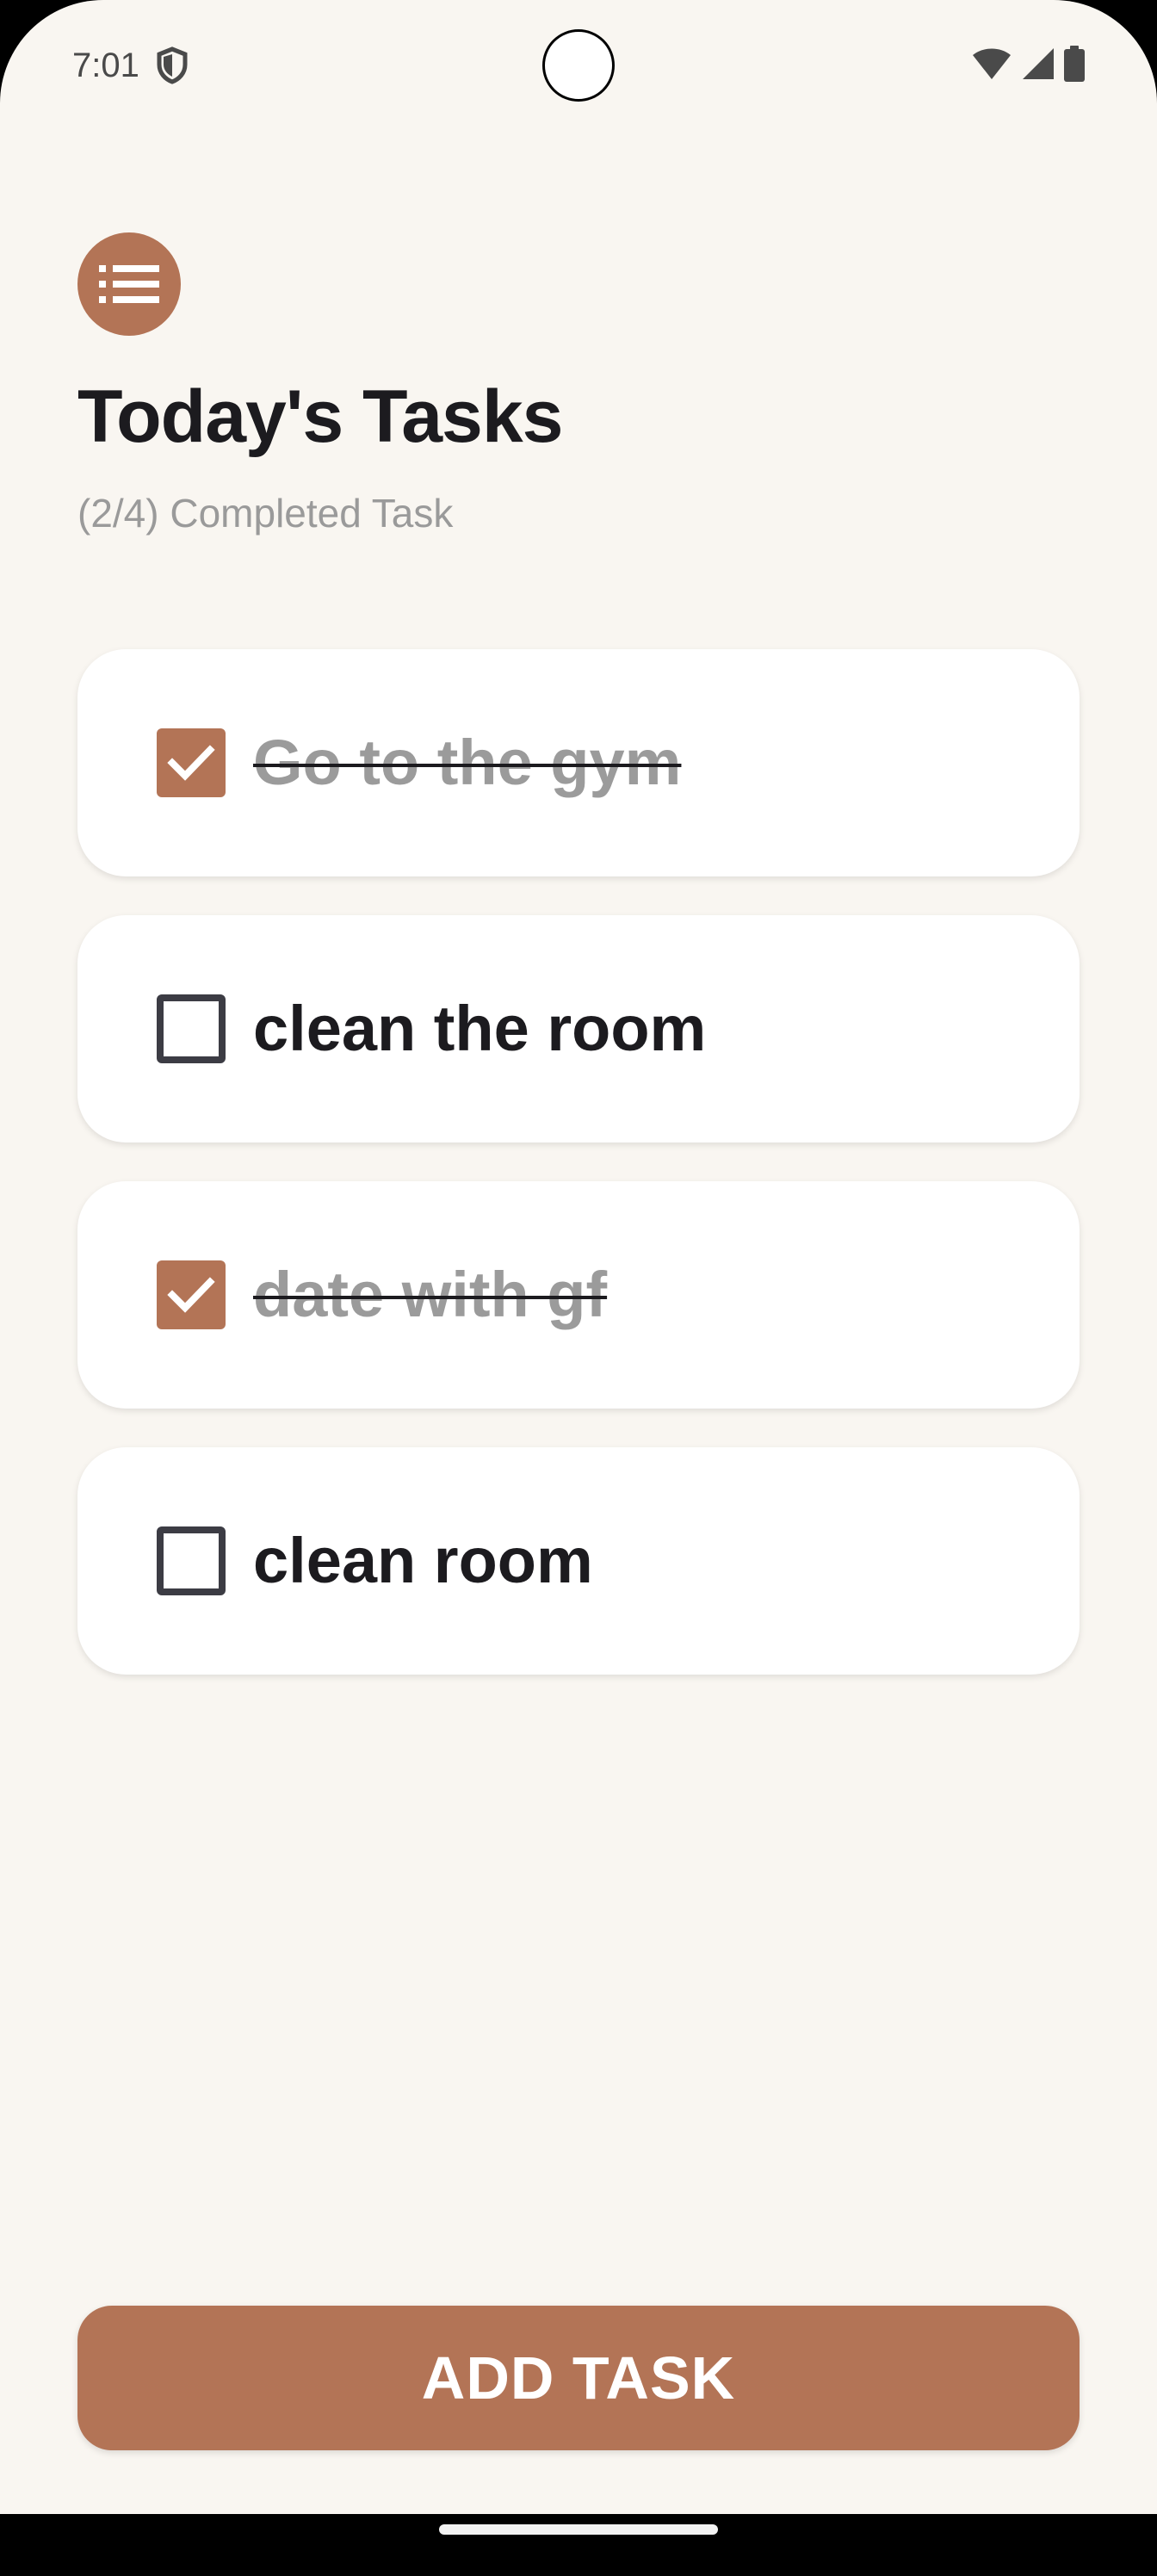  I want to click on task-label: clean the room, so click(480, 1028).